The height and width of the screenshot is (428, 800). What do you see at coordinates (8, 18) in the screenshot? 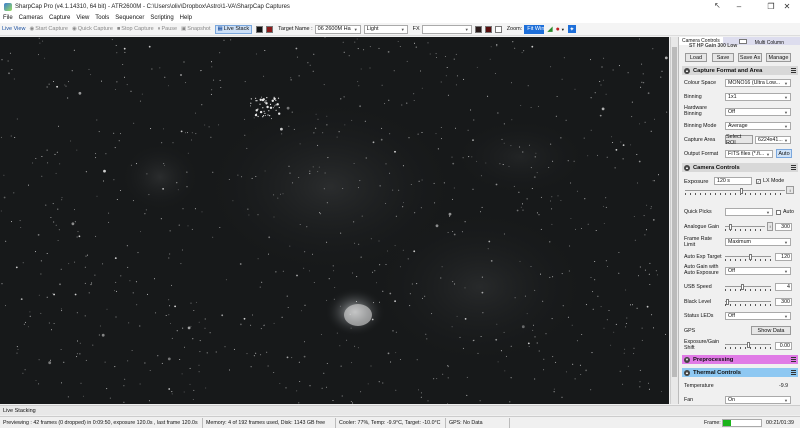
I see `menu-file: File` at bounding box center [8, 18].